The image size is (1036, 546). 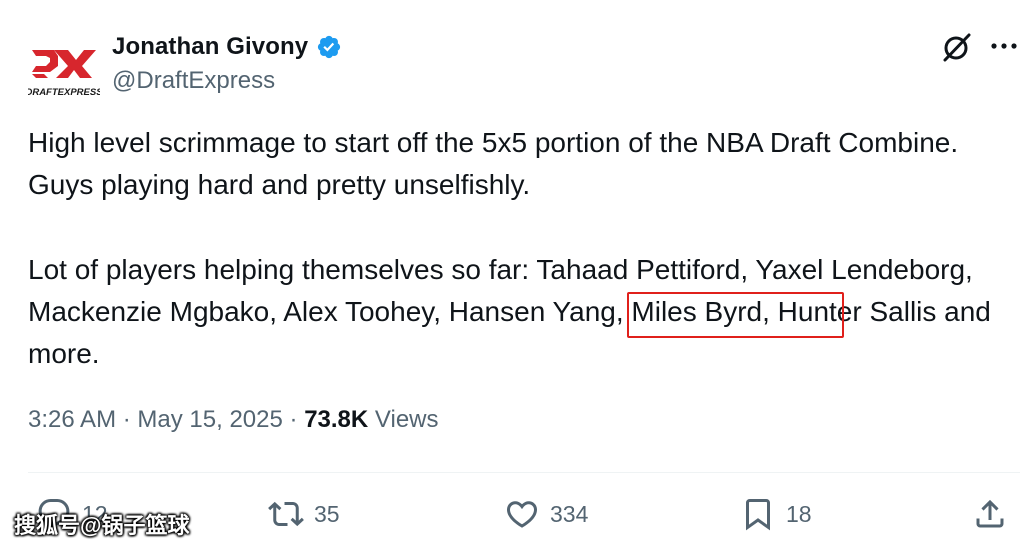 I want to click on draftexpress-logo: DRAFTEXPRESS, so click(x=64, y=74).